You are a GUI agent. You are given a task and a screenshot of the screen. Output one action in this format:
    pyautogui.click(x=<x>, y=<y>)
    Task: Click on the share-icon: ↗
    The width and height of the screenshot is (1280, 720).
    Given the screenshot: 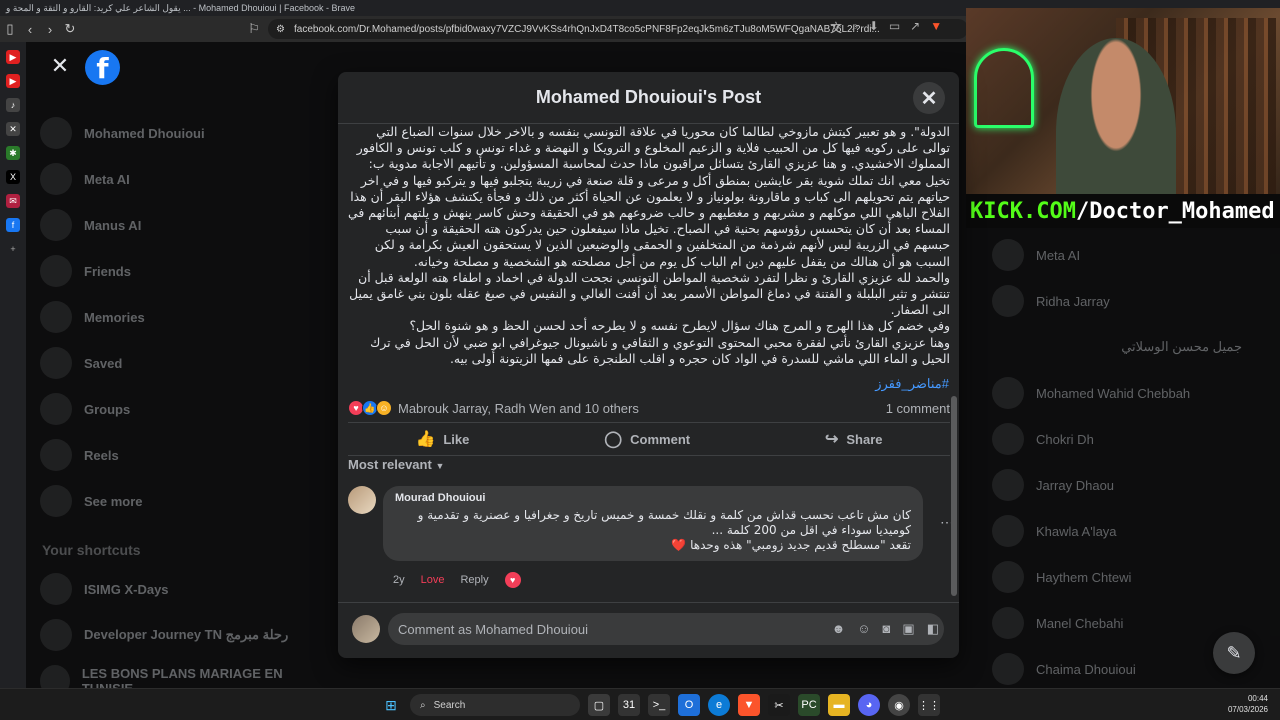 What is the action you would take?
    pyautogui.click(x=915, y=27)
    